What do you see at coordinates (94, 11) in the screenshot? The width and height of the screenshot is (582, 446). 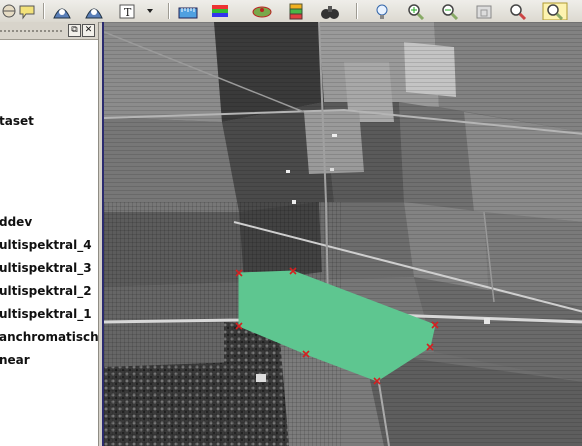 I see `identify-results-icon` at bounding box center [94, 11].